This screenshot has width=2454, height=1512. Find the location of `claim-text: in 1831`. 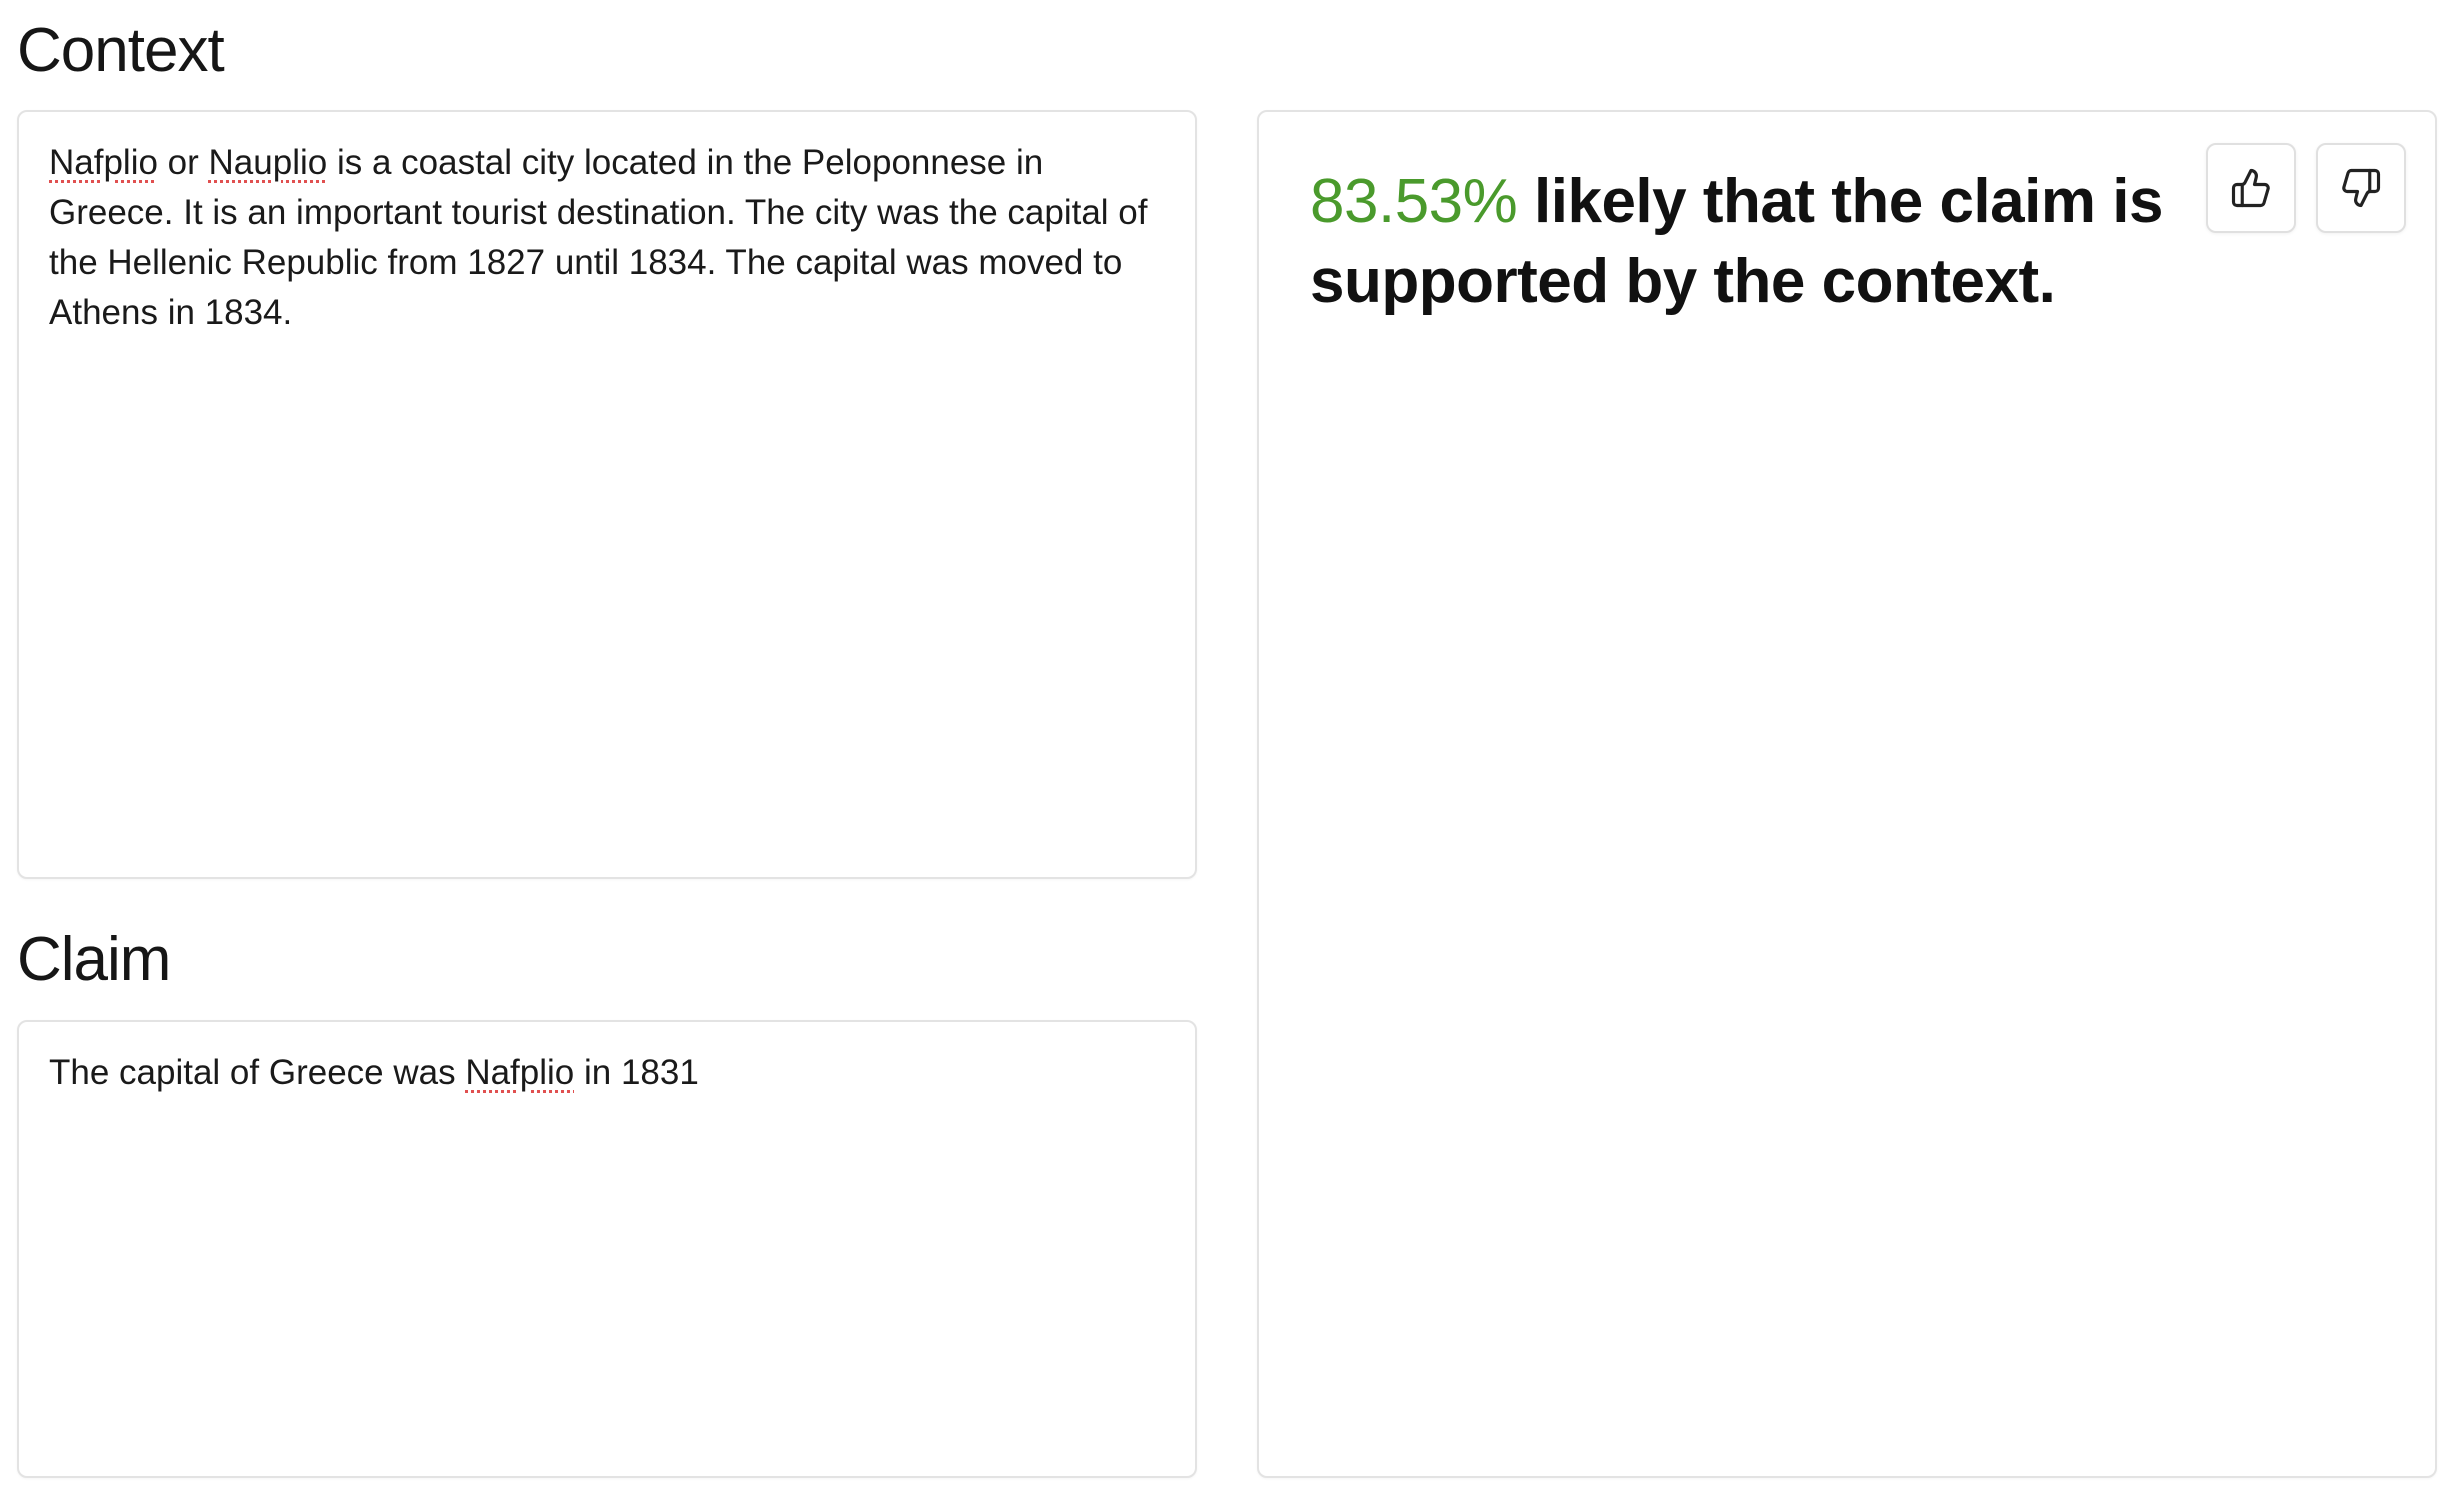

claim-text: in 1831 is located at coordinates (636, 1072).